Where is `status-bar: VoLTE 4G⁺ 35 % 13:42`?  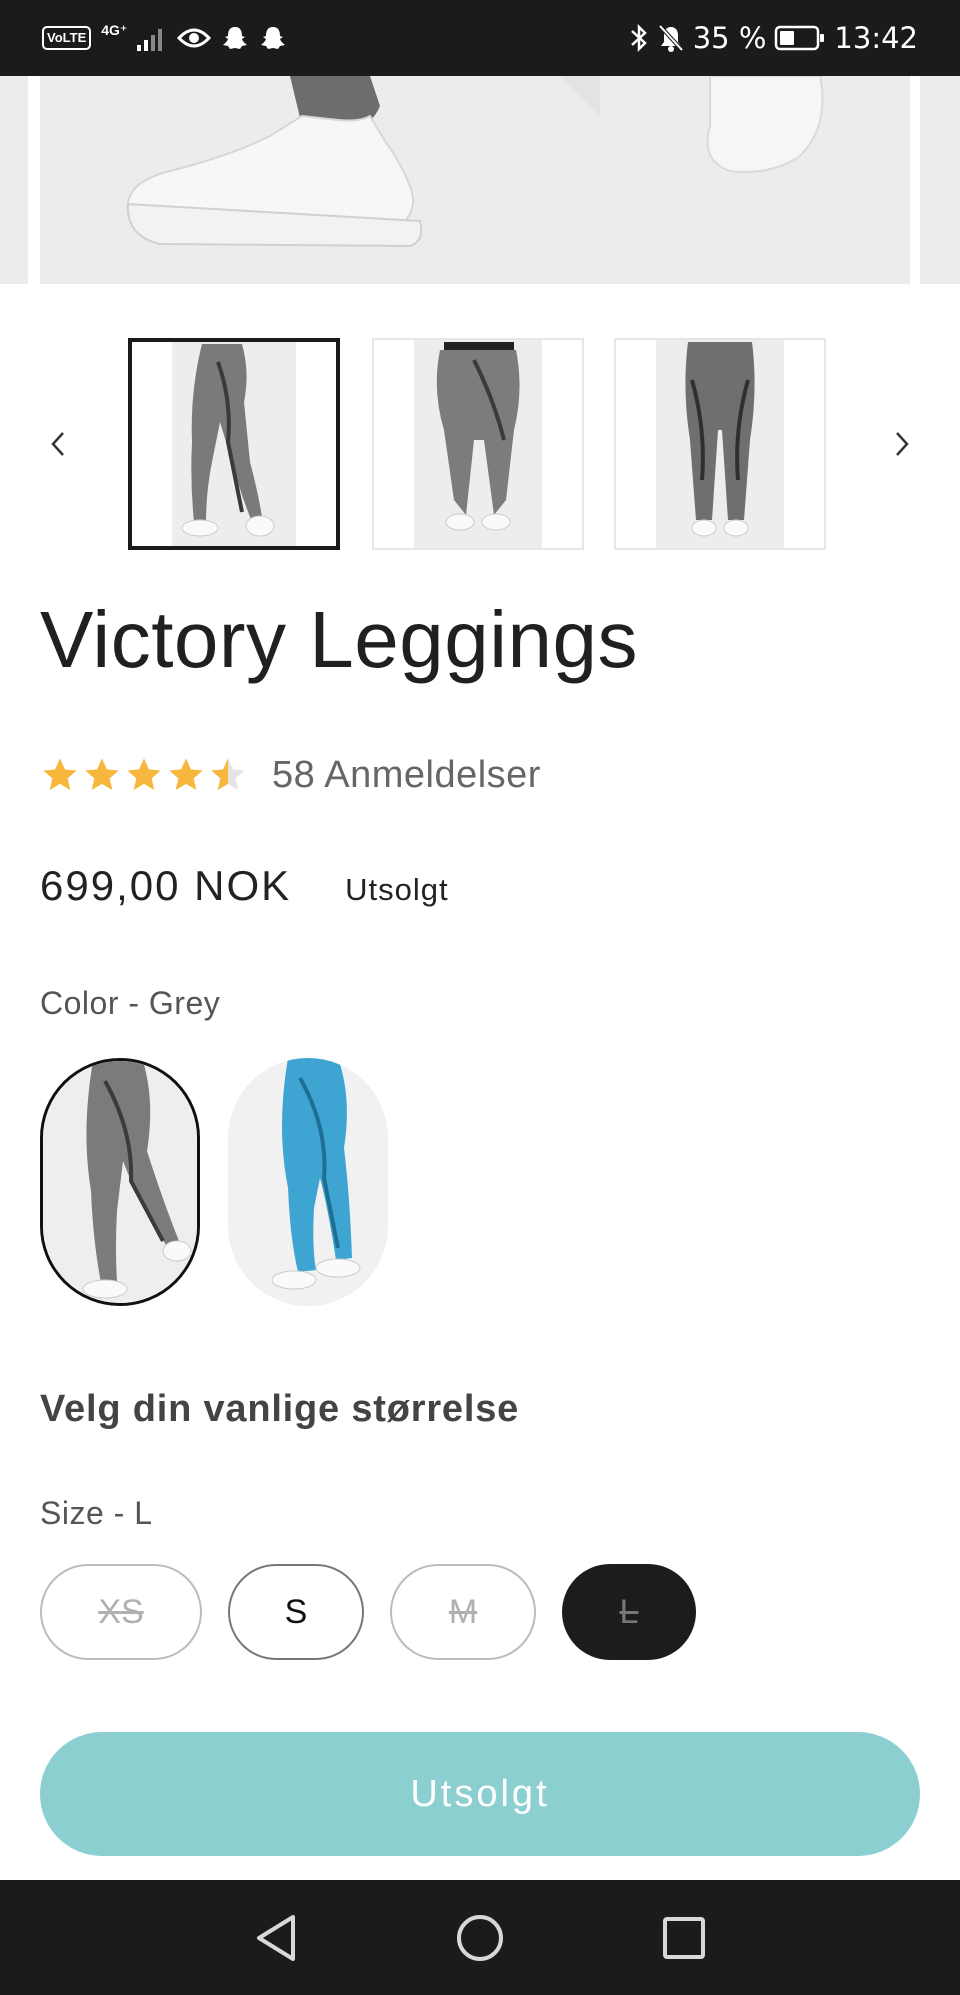 status-bar: VoLTE 4G⁺ 35 % 13:42 is located at coordinates (480, 38).